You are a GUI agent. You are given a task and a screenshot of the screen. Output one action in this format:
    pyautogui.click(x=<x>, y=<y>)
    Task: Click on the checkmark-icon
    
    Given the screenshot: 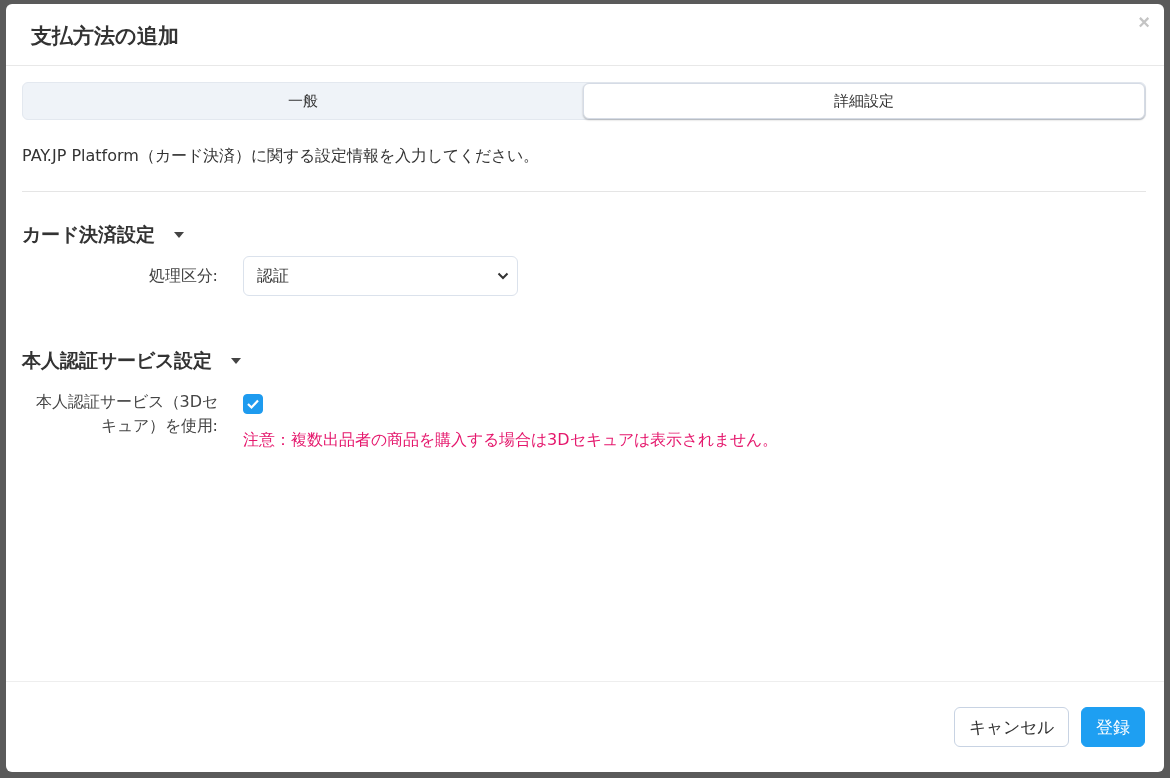 What is the action you would take?
    pyautogui.click(x=253, y=404)
    